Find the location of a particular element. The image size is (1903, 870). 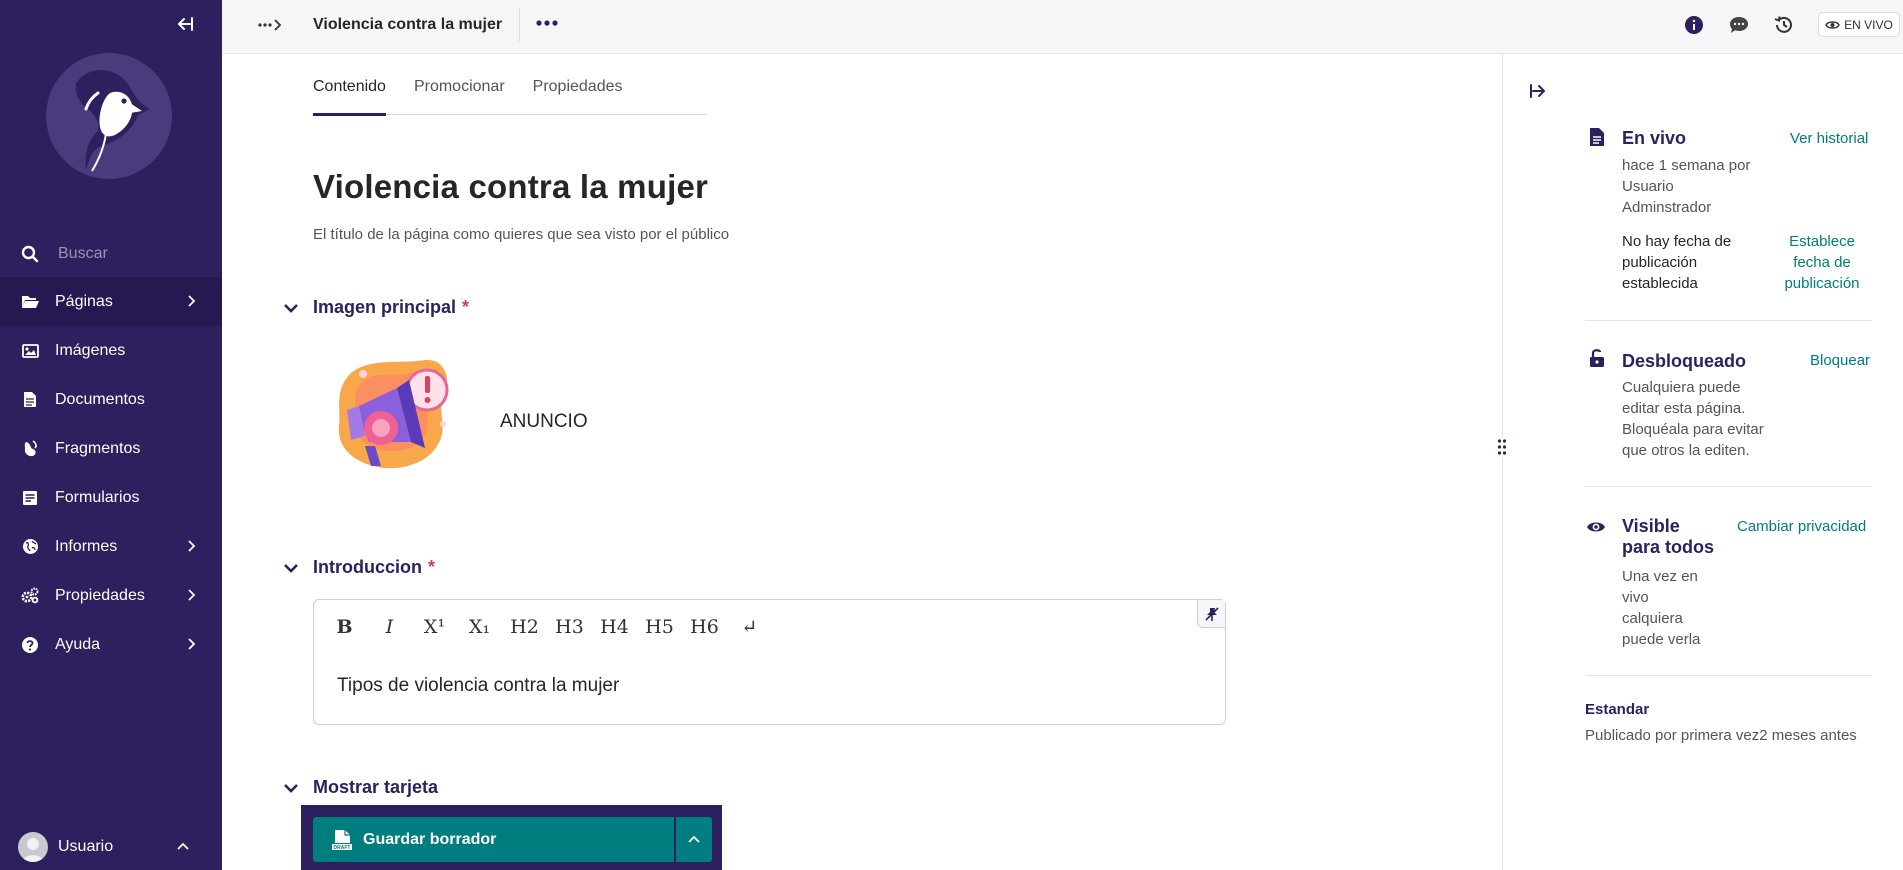

history-button is located at coordinates (1784, 25).